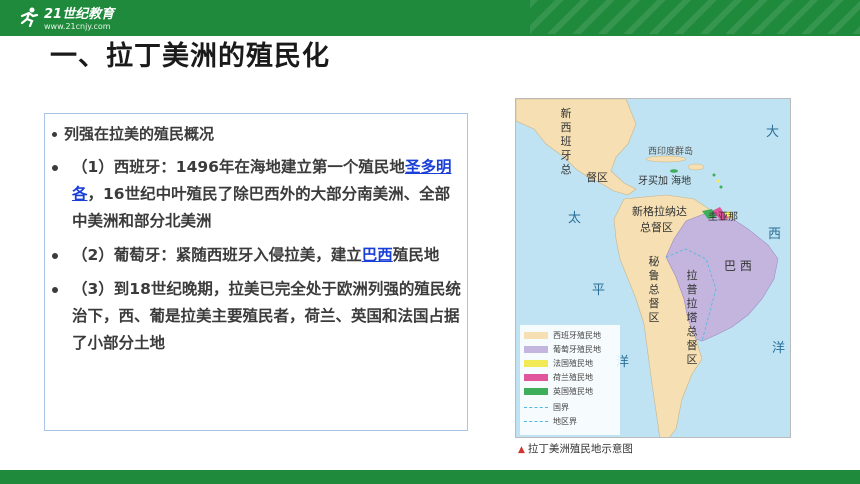 The height and width of the screenshot is (484, 860). What do you see at coordinates (261, 207) in the screenshot?
I see `spain-suffix: ，16世纪中叶殖民了除巴西外的大部分南美洲、全部中美洲和部分北美洲` at bounding box center [261, 207].